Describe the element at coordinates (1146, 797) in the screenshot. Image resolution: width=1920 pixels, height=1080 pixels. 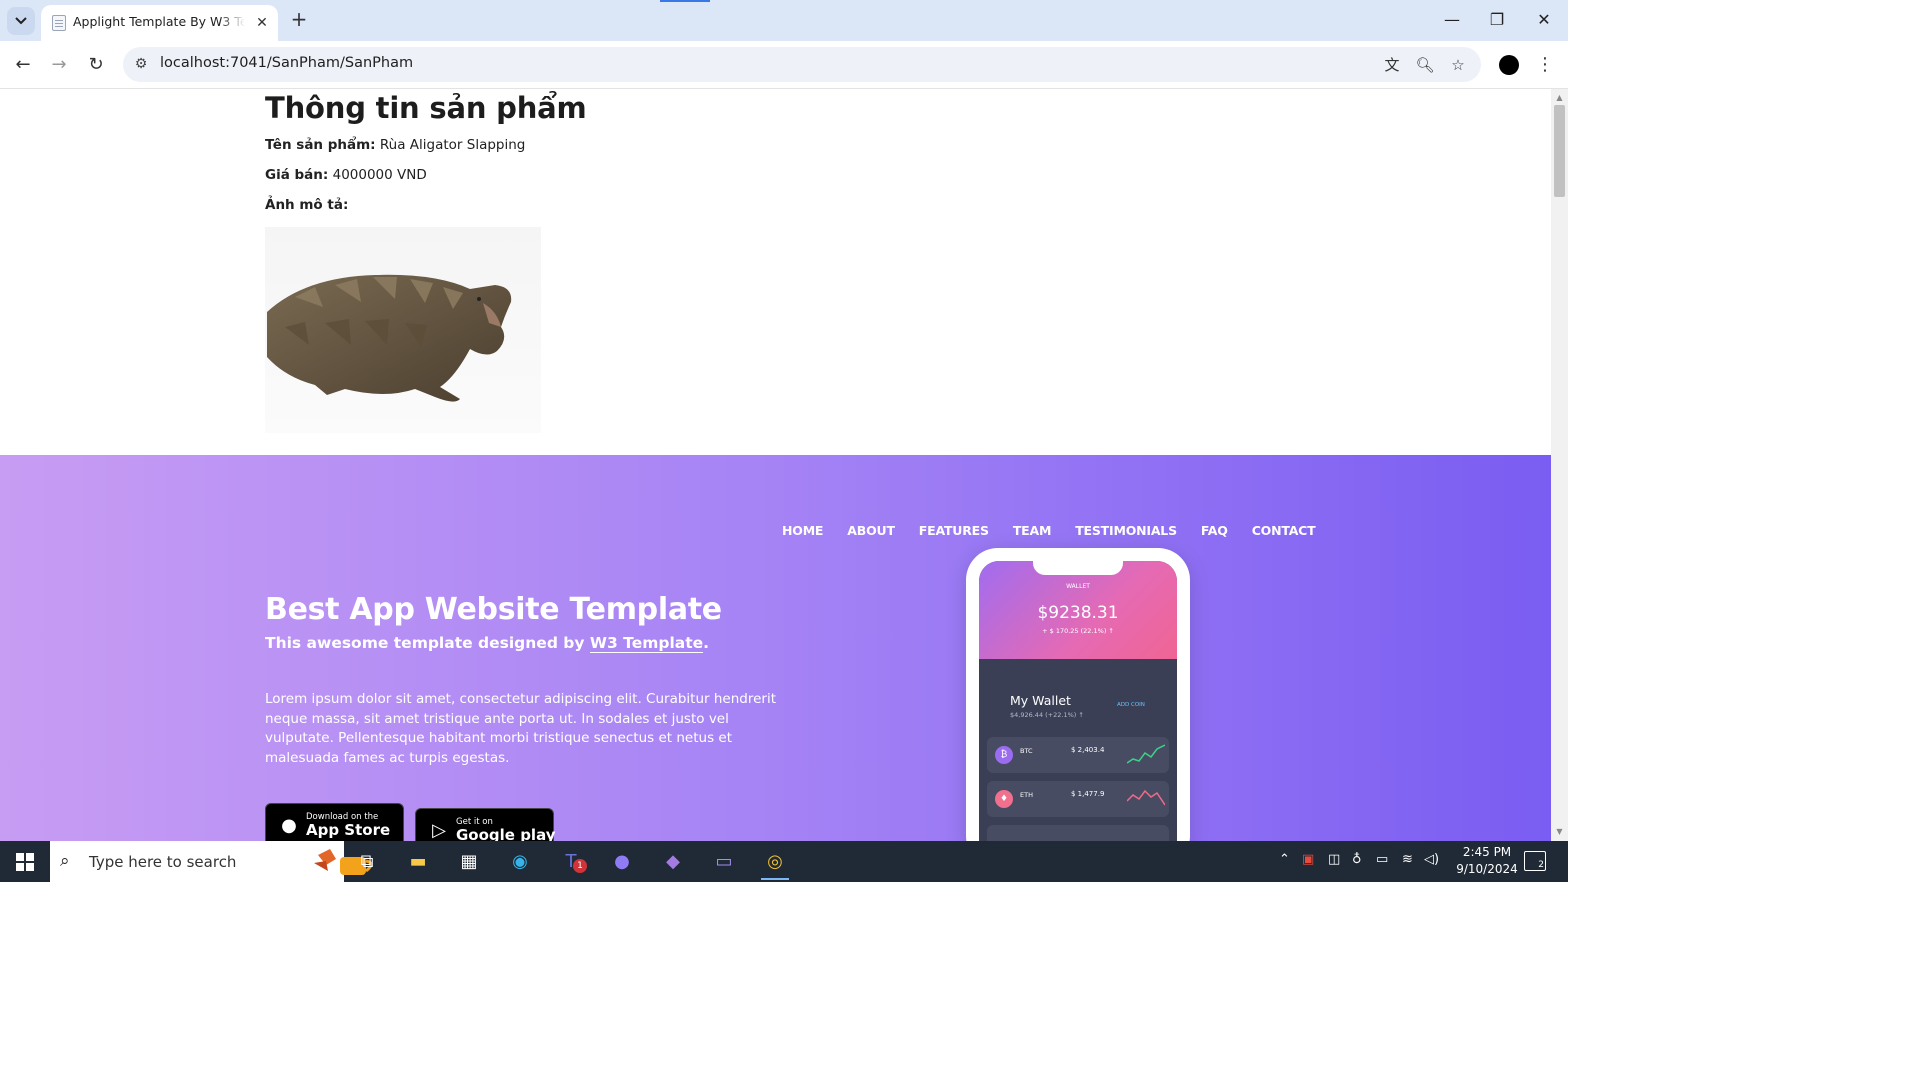
I see `eth-sparkline-icon` at that location.